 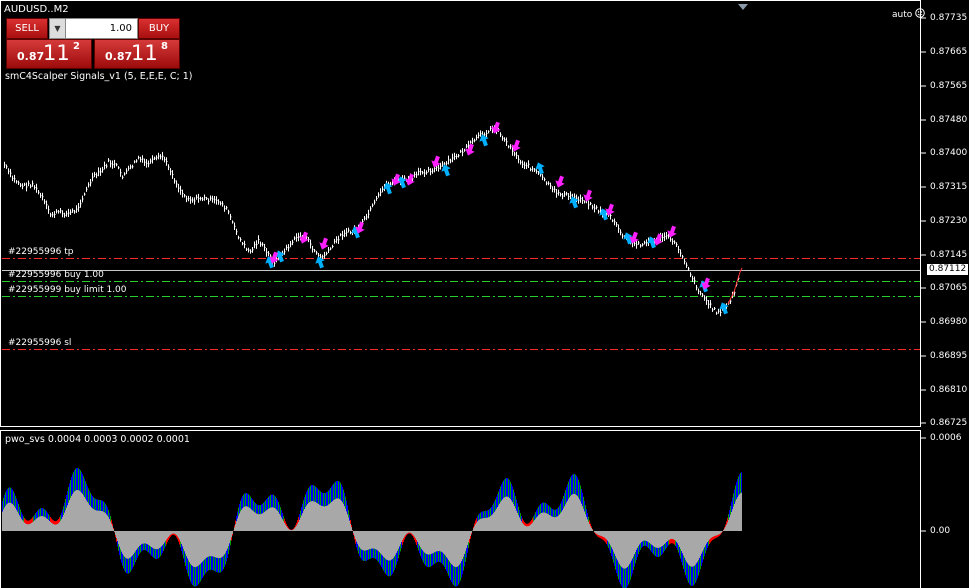 What do you see at coordinates (58, 28) in the screenshot?
I see `lot-dropdown-icon: ▼` at bounding box center [58, 28].